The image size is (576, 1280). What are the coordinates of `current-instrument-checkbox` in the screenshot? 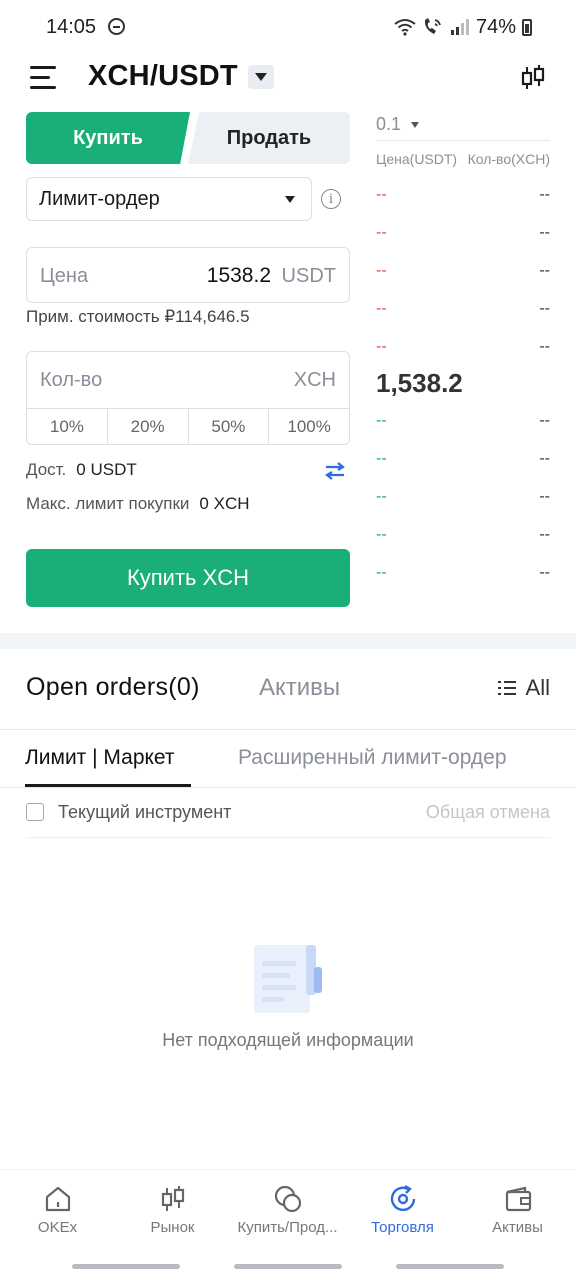 It's located at (35, 812).